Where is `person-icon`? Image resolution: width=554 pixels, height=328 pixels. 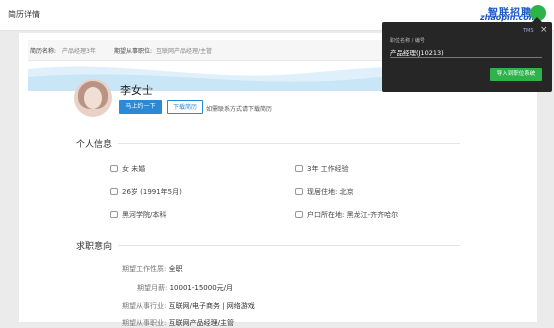
person-icon is located at coordinates (114, 168).